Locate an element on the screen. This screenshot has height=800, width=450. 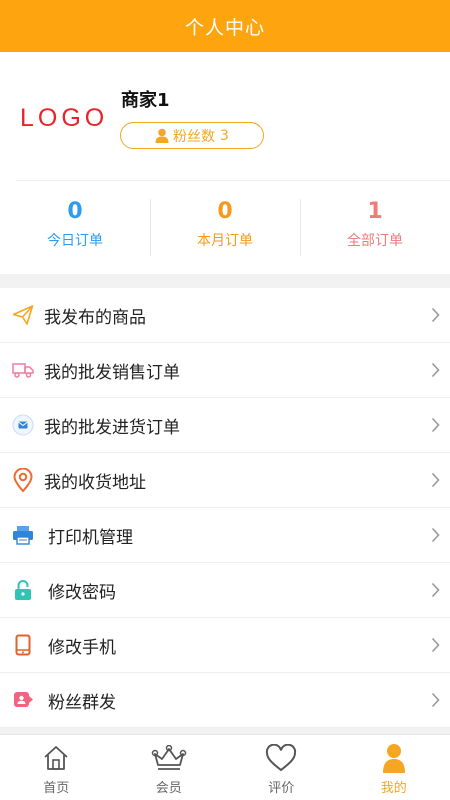
stat-all-orders: 1 全部订单 is located at coordinates (375, 227).